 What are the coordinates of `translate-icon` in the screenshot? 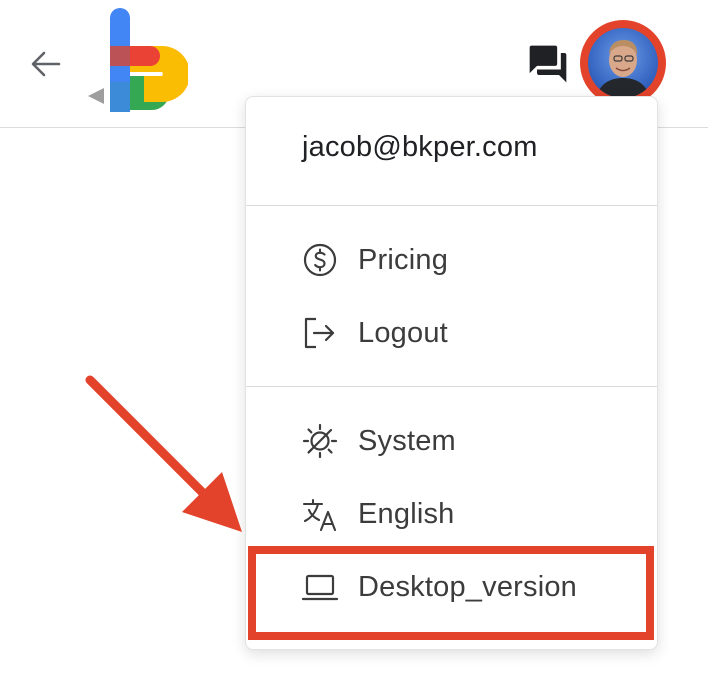 It's located at (320, 514).